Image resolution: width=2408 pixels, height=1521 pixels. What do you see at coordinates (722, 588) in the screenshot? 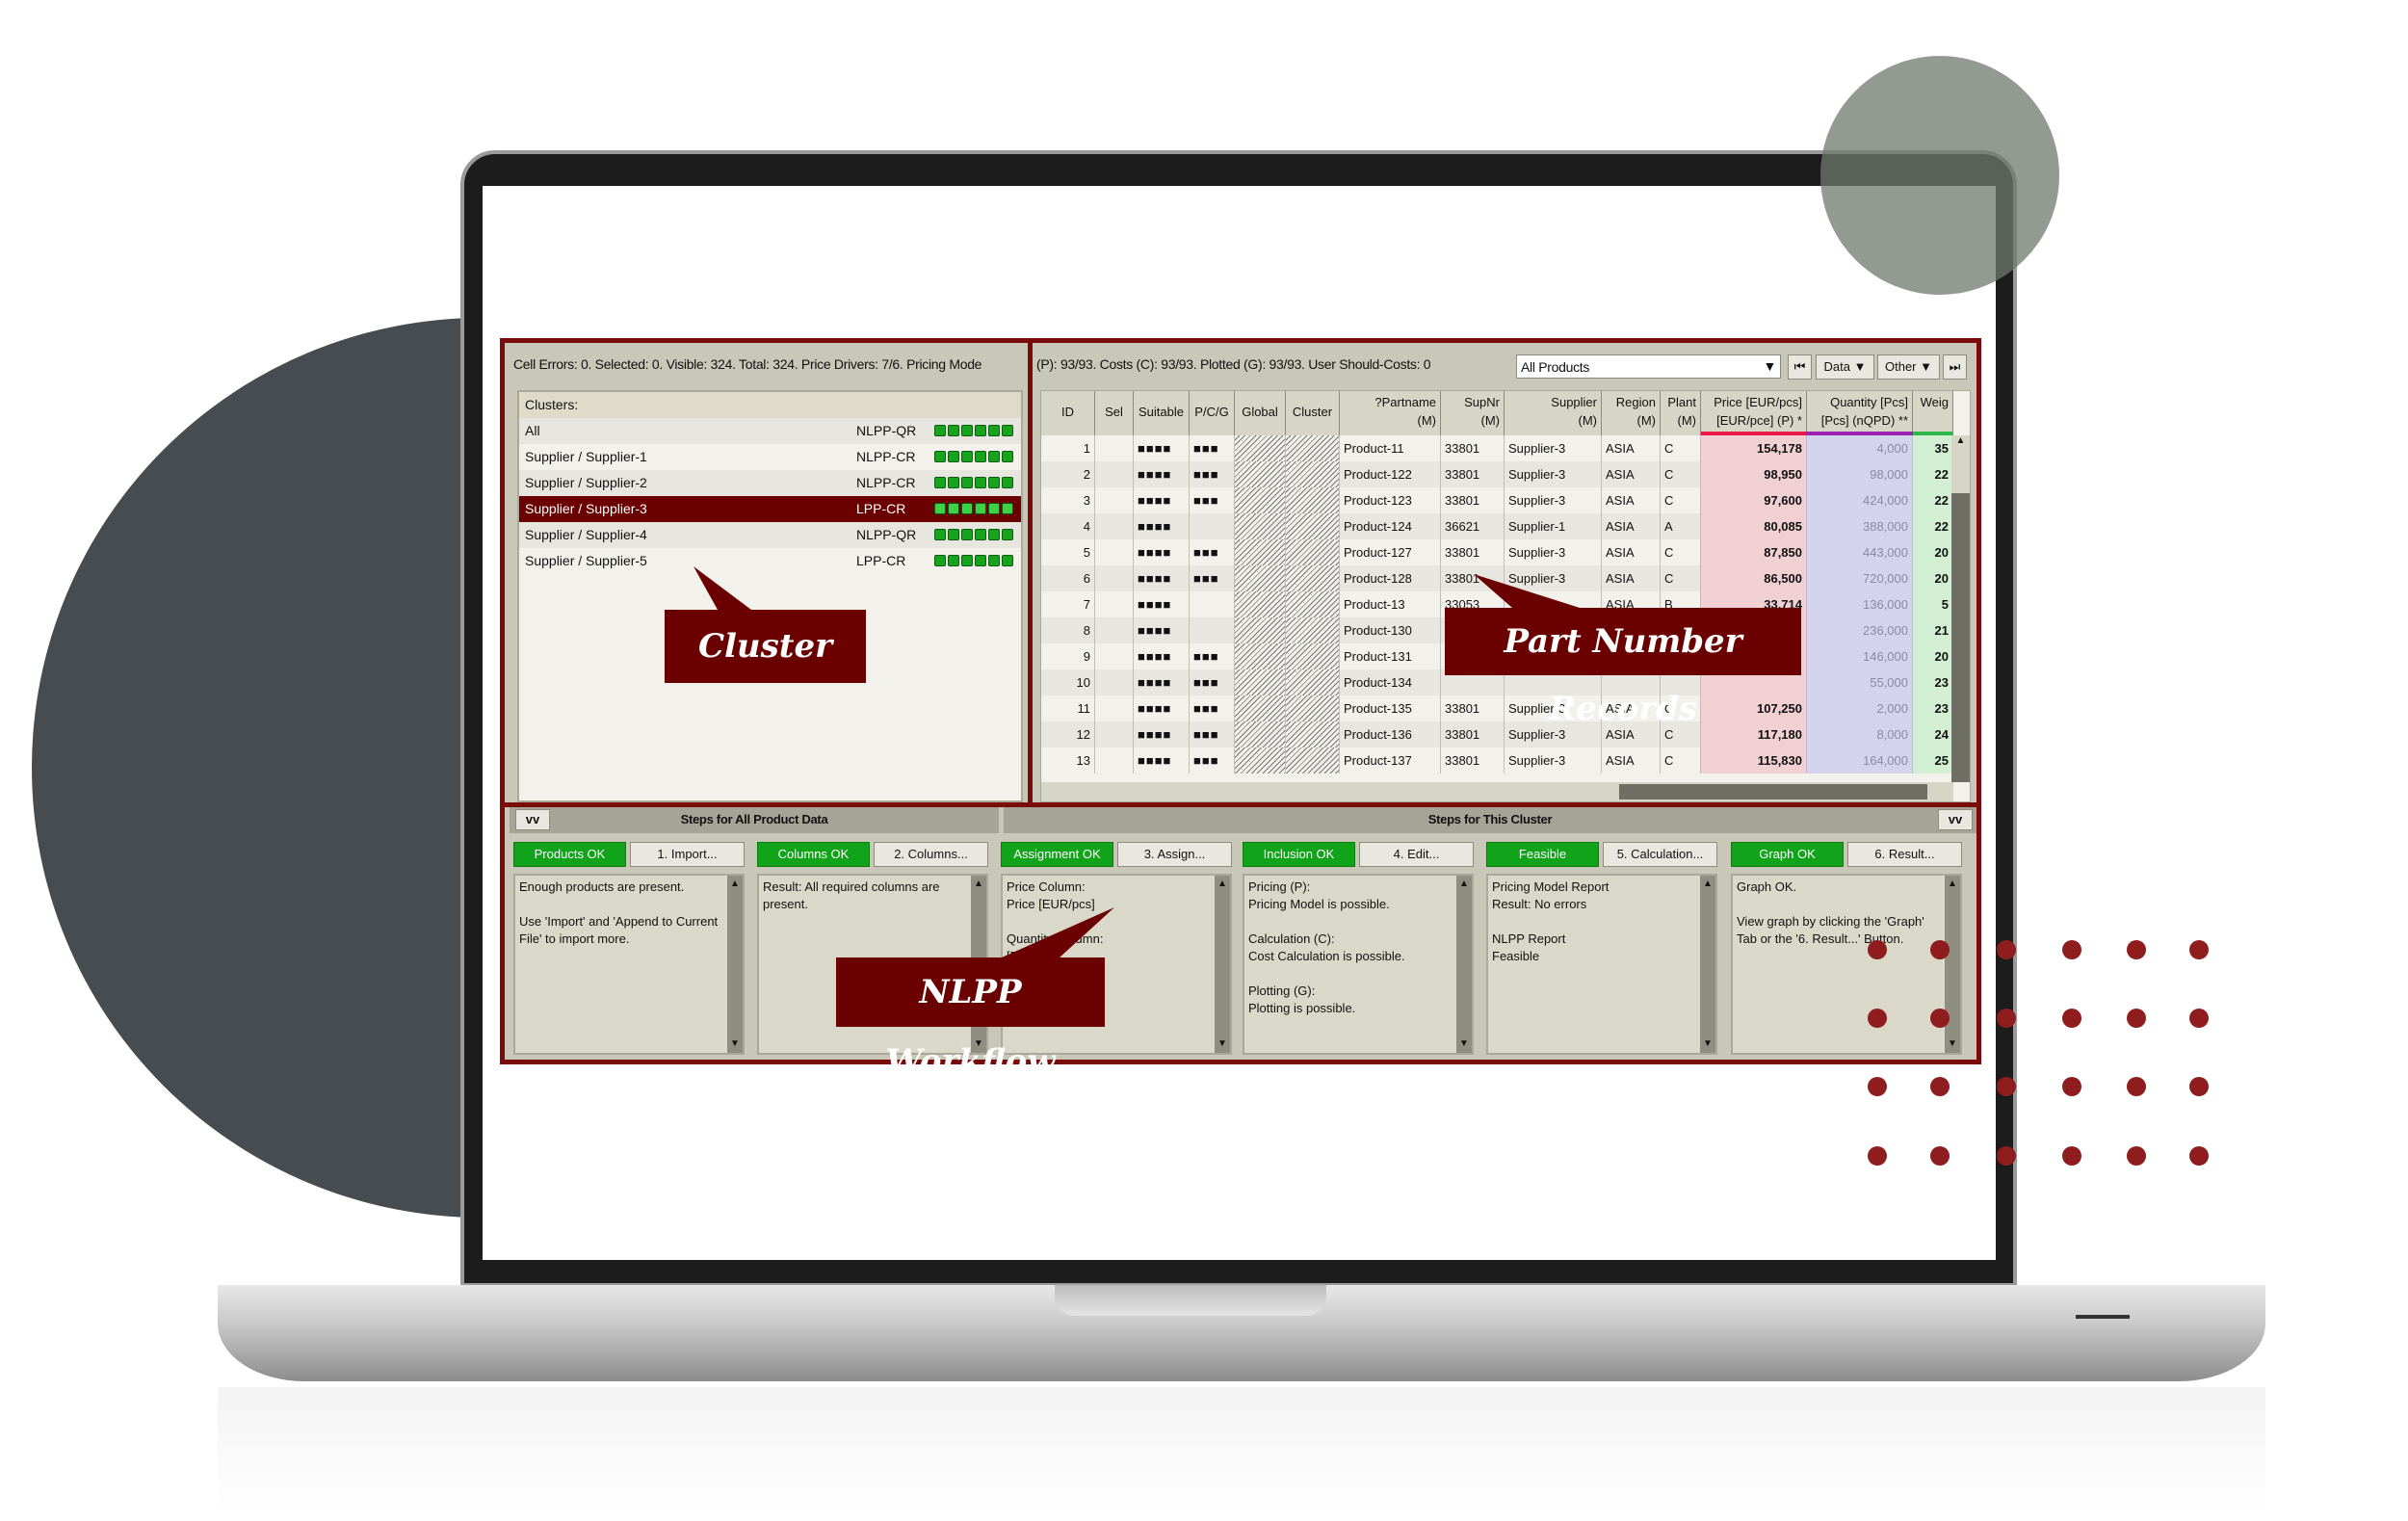
I see `cluster-callout-pointer` at bounding box center [722, 588].